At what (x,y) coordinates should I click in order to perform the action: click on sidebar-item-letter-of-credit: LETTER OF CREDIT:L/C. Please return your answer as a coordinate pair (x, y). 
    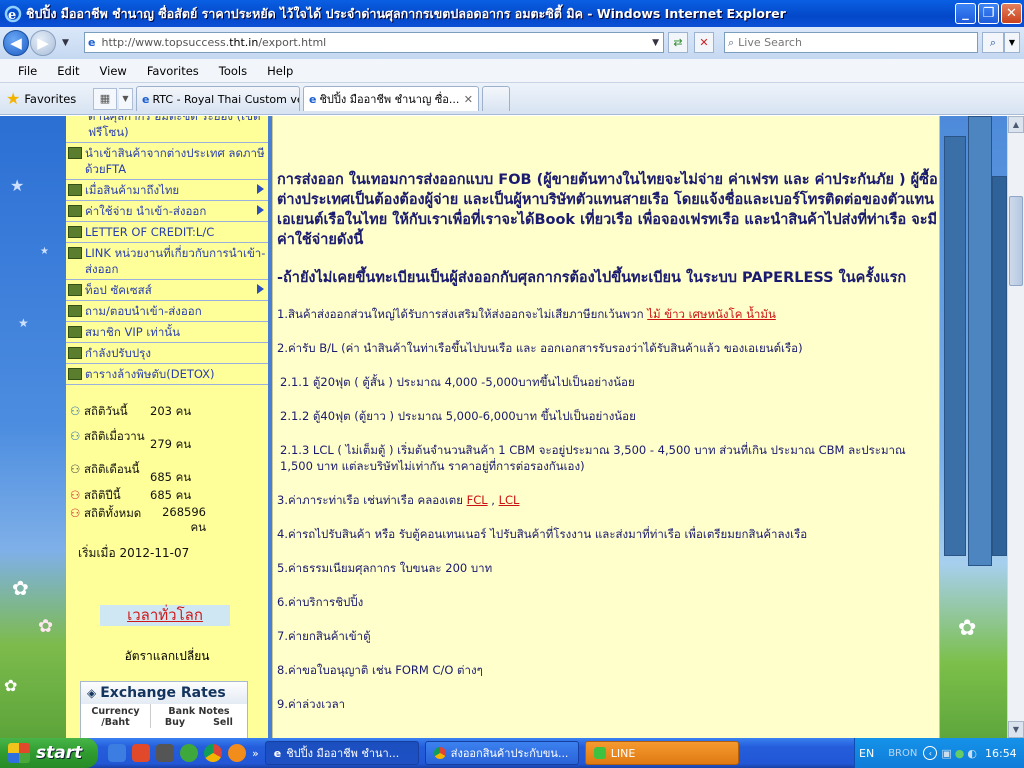
    Looking at the image, I should click on (167, 232).